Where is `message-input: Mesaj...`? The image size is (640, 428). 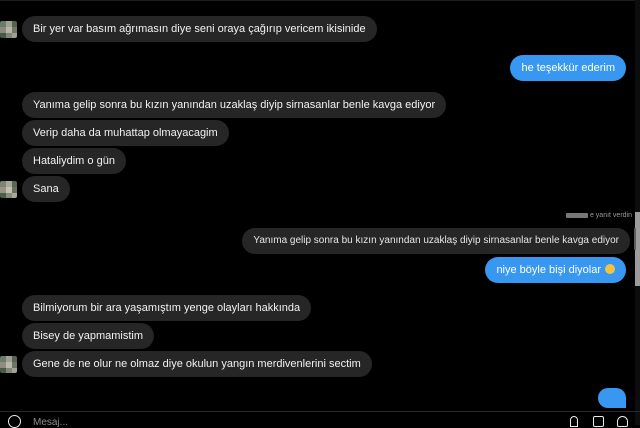
message-input: Mesaj... is located at coordinates (50, 422).